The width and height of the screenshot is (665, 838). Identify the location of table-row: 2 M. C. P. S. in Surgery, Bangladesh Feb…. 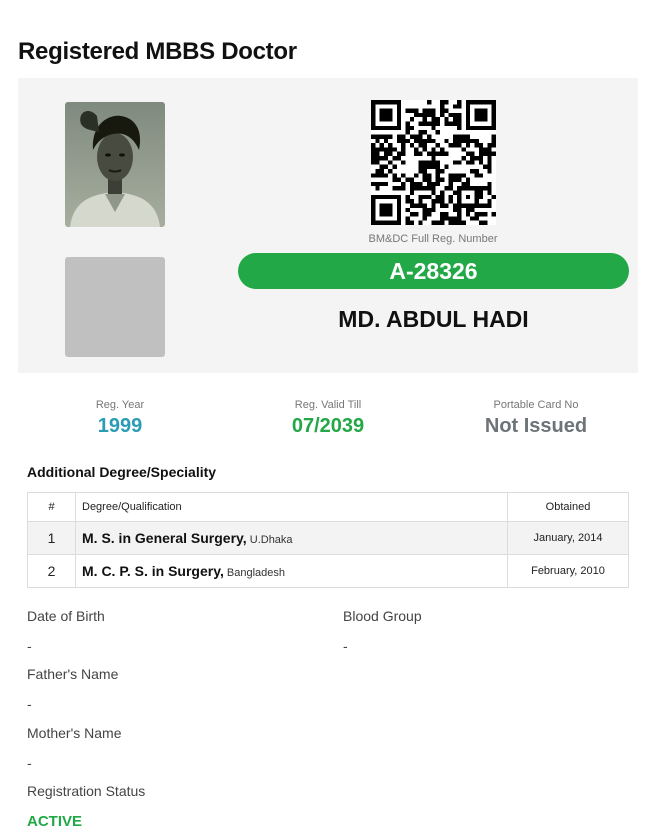
(328, 571).